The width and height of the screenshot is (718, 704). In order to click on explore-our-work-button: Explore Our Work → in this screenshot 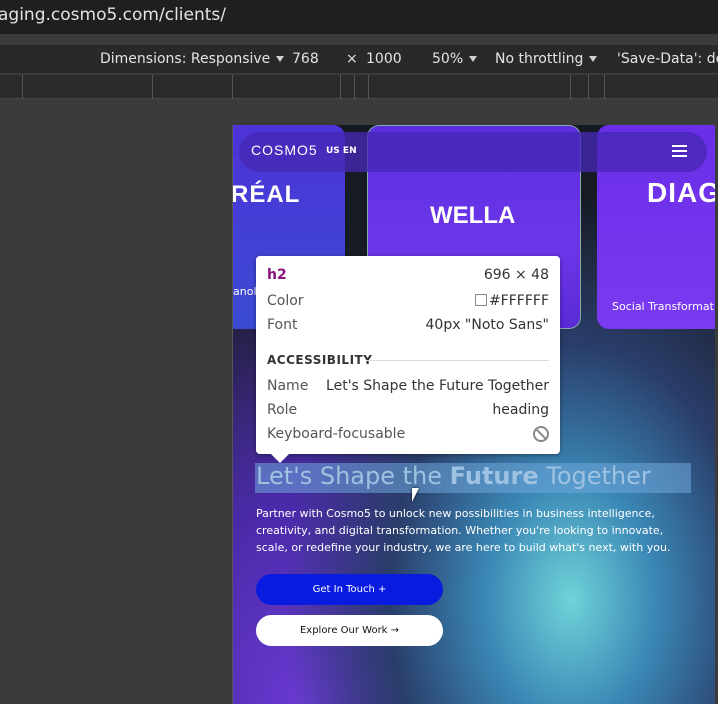, I will do `click(349, 630)`.